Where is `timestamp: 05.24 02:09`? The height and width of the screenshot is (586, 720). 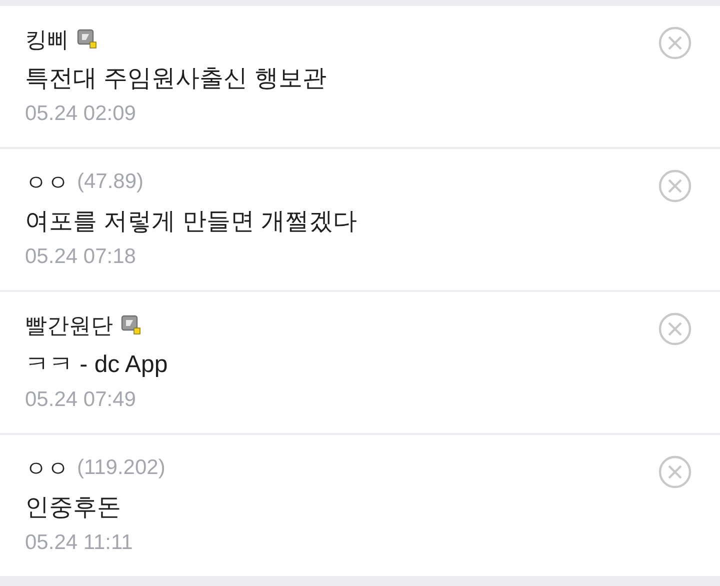
timestamp: 05.24 02:09 is located at coordinates (81, 114).